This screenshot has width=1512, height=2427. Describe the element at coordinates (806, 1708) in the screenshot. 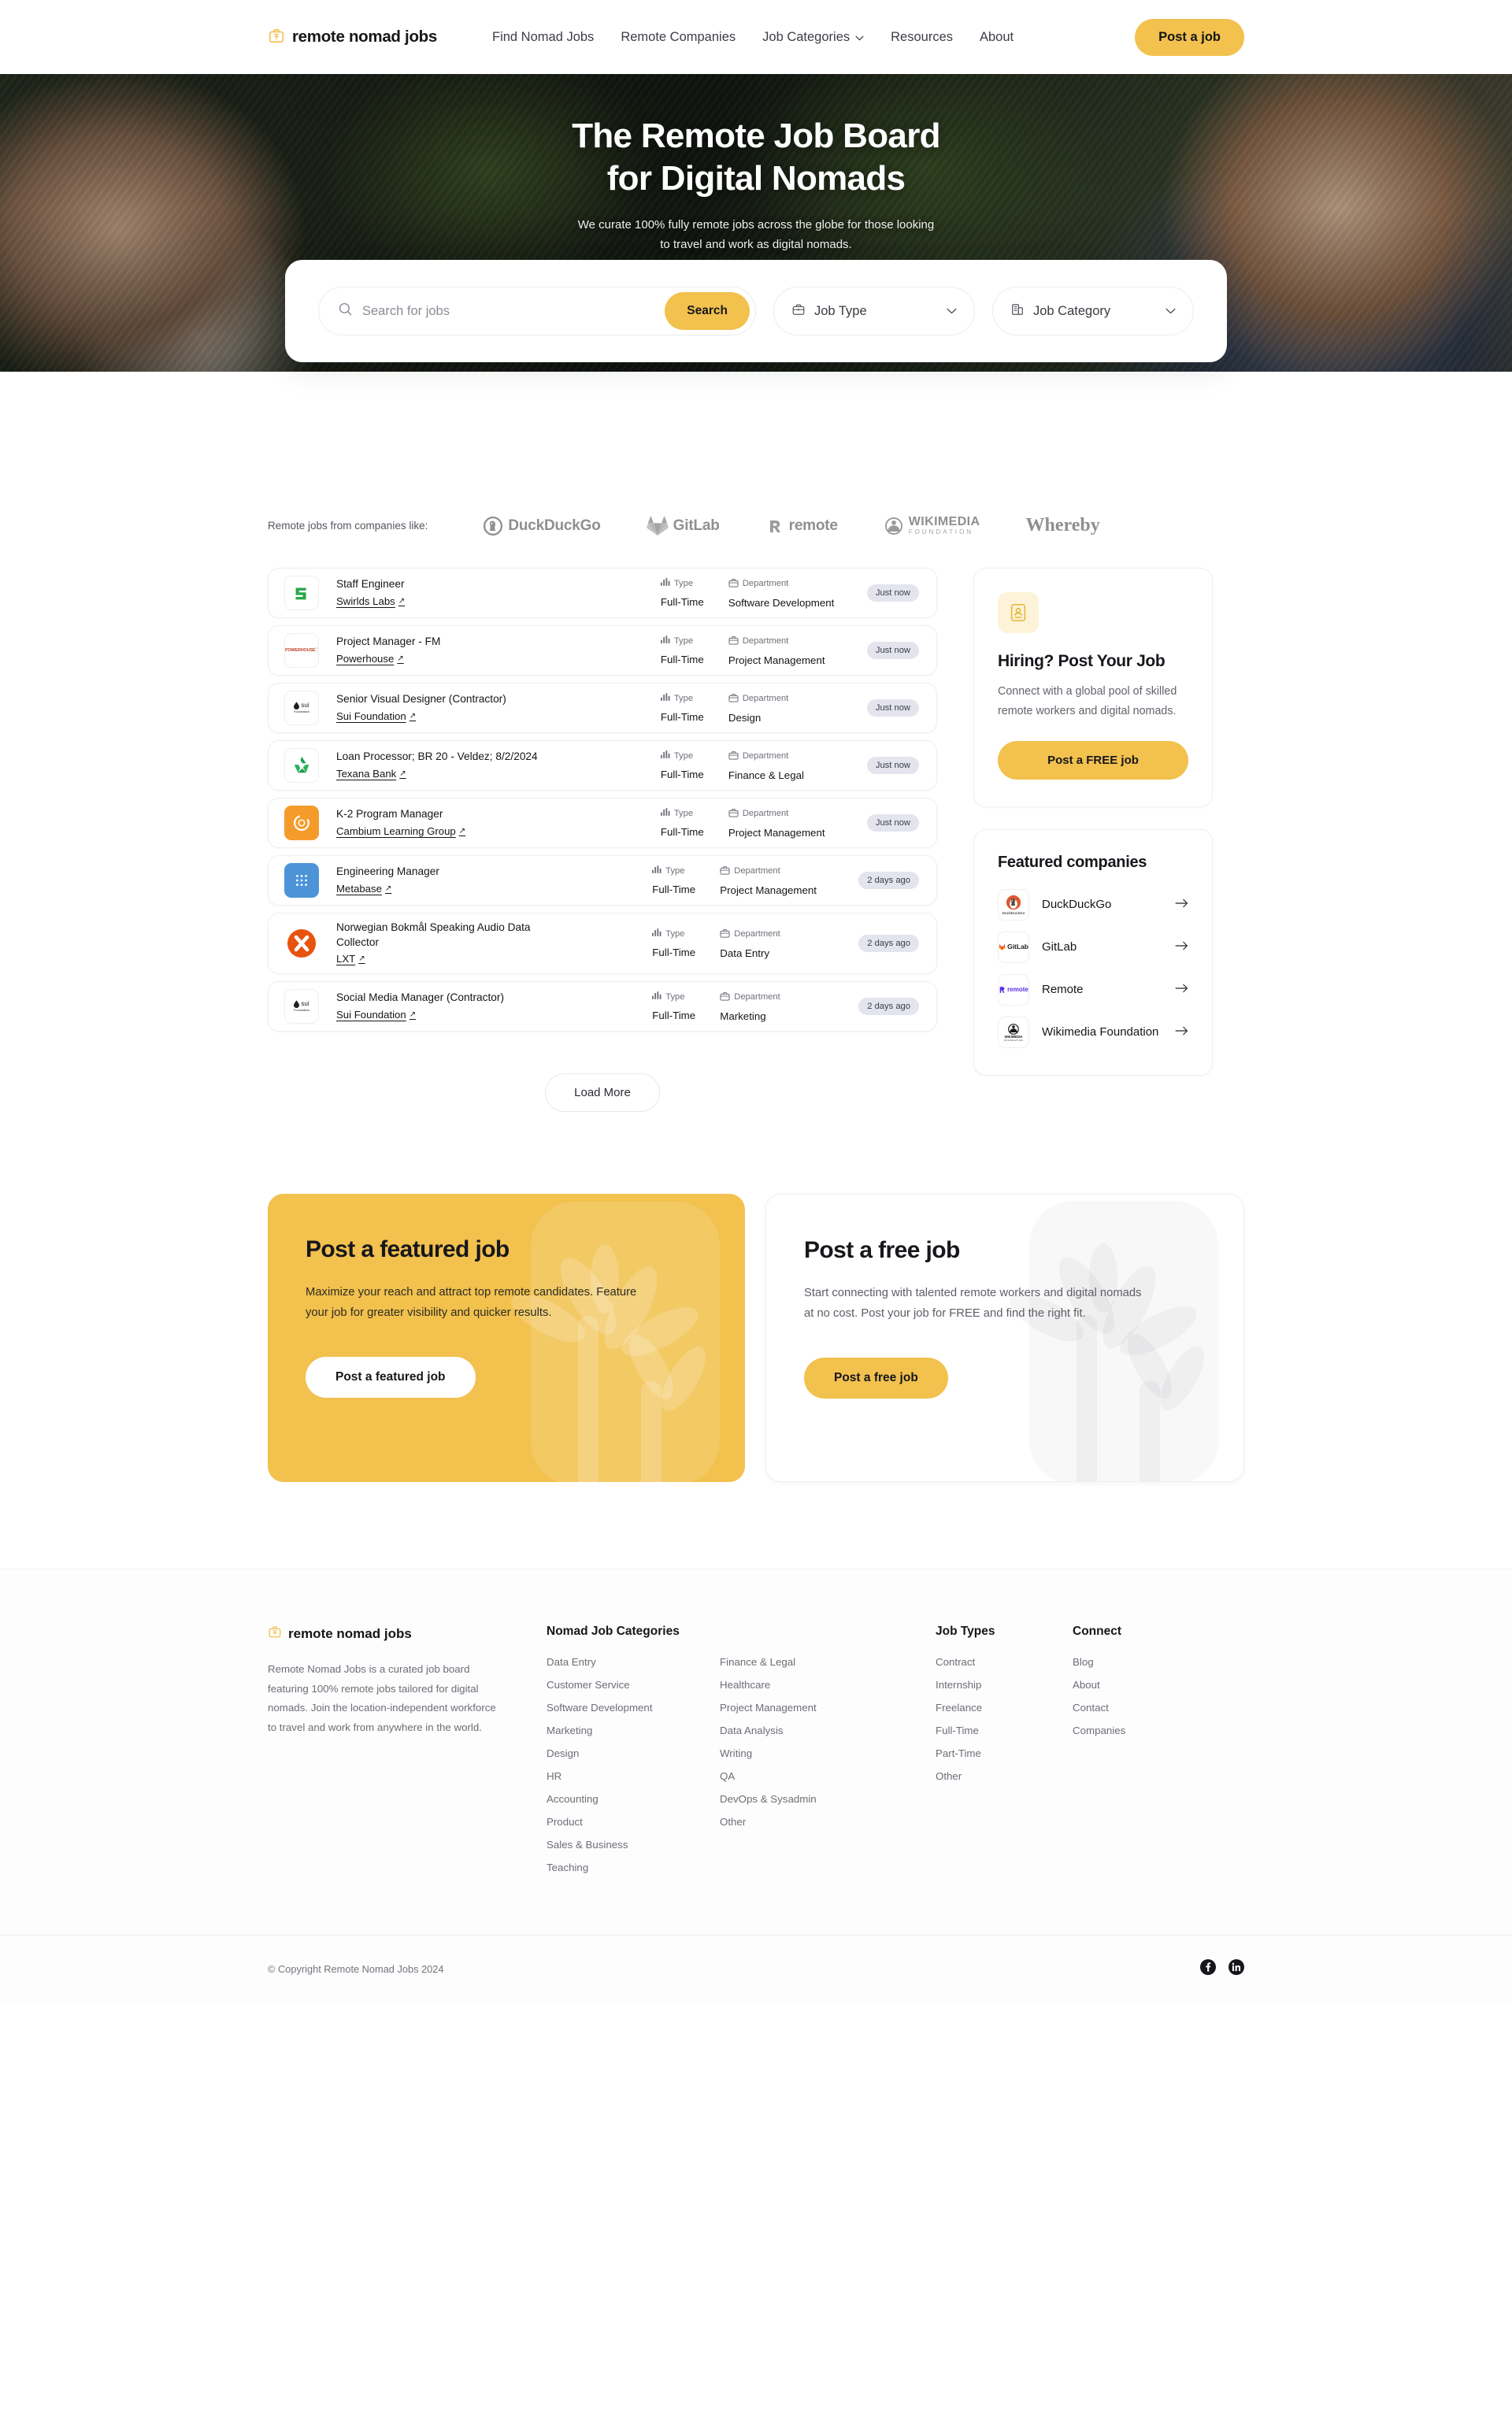

I see `footer-link: Project Management` at that location.